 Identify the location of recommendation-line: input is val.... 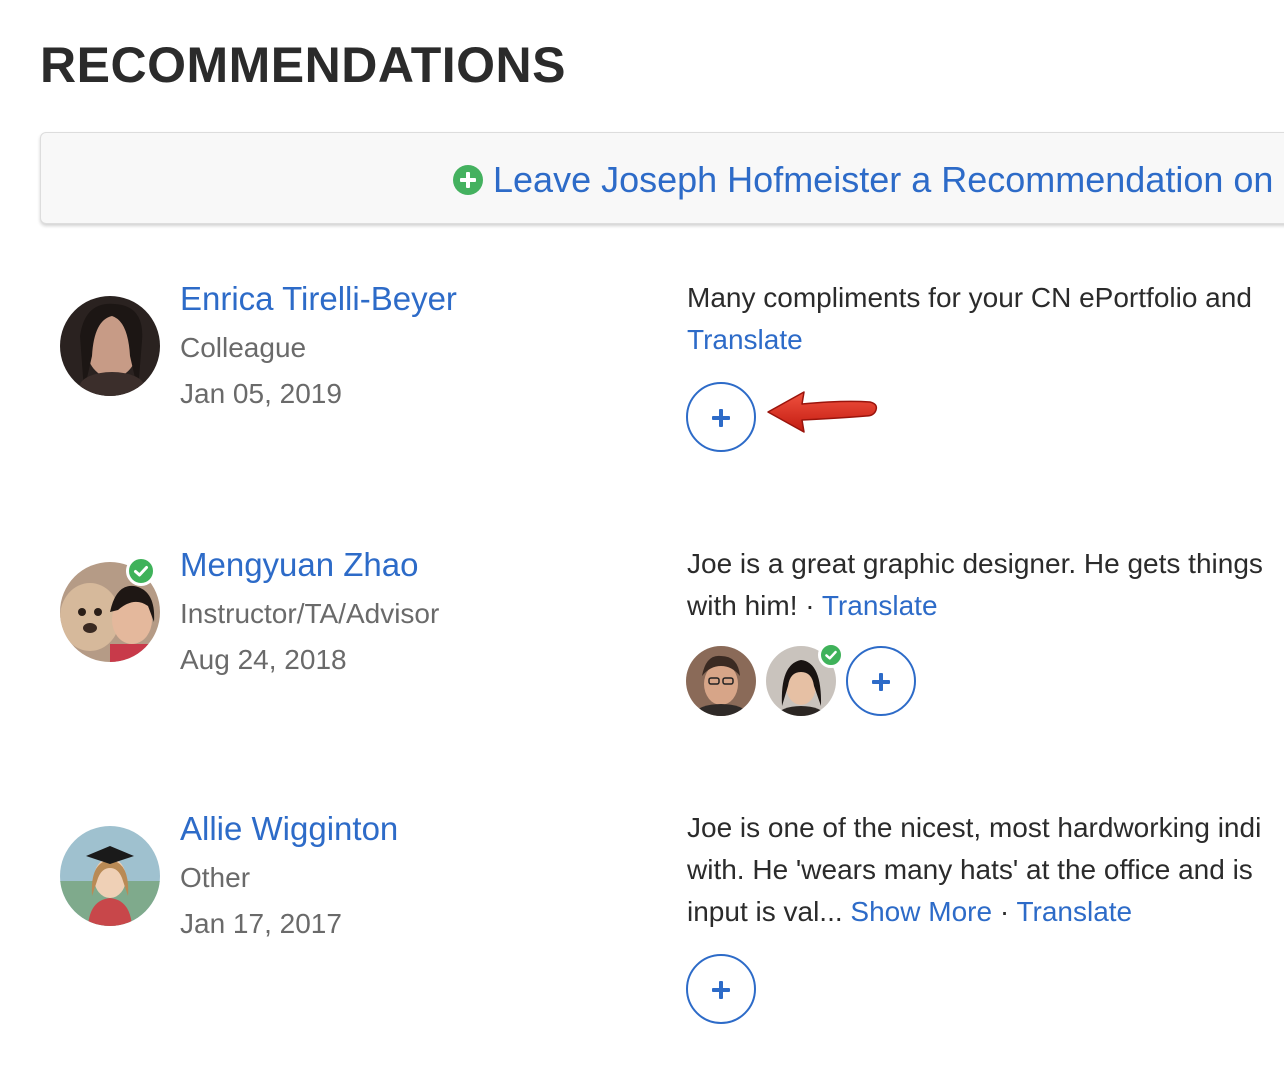
(765, 911).